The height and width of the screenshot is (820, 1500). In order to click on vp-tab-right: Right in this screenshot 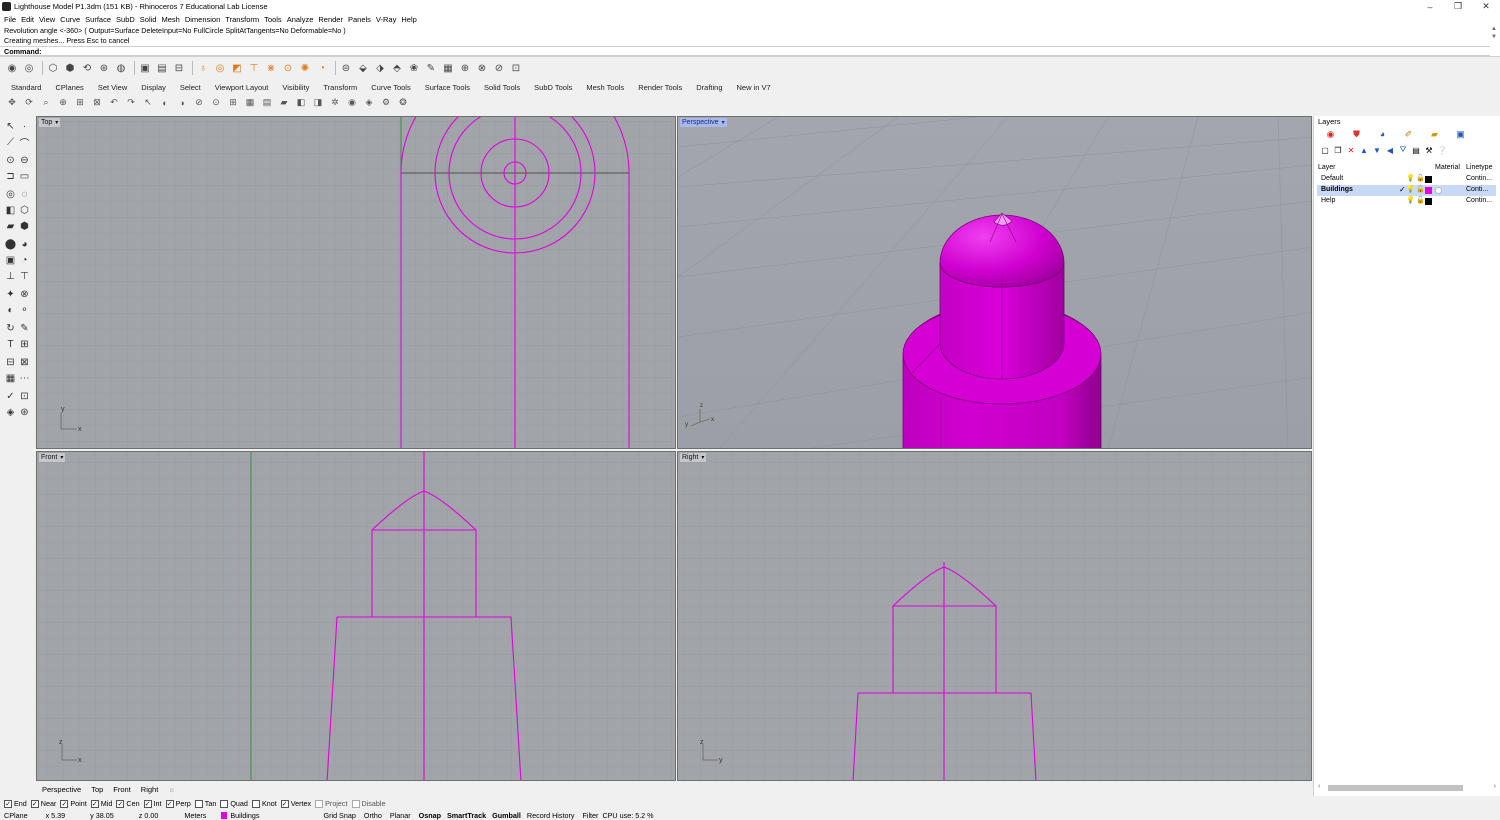, I will do `click(150, 789)`.